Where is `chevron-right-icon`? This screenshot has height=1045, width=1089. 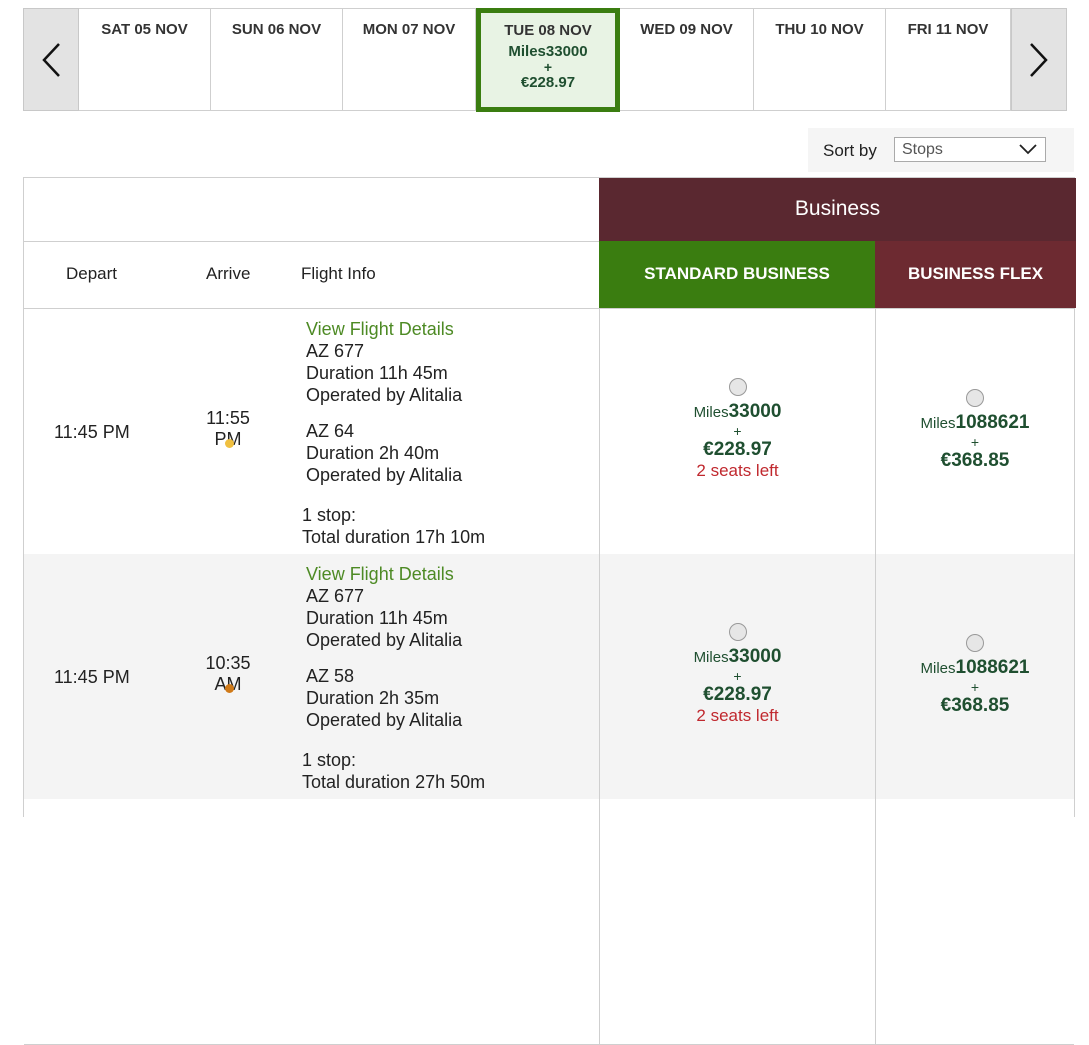
chevron-right-icon is located at coordinates (1039, 59).